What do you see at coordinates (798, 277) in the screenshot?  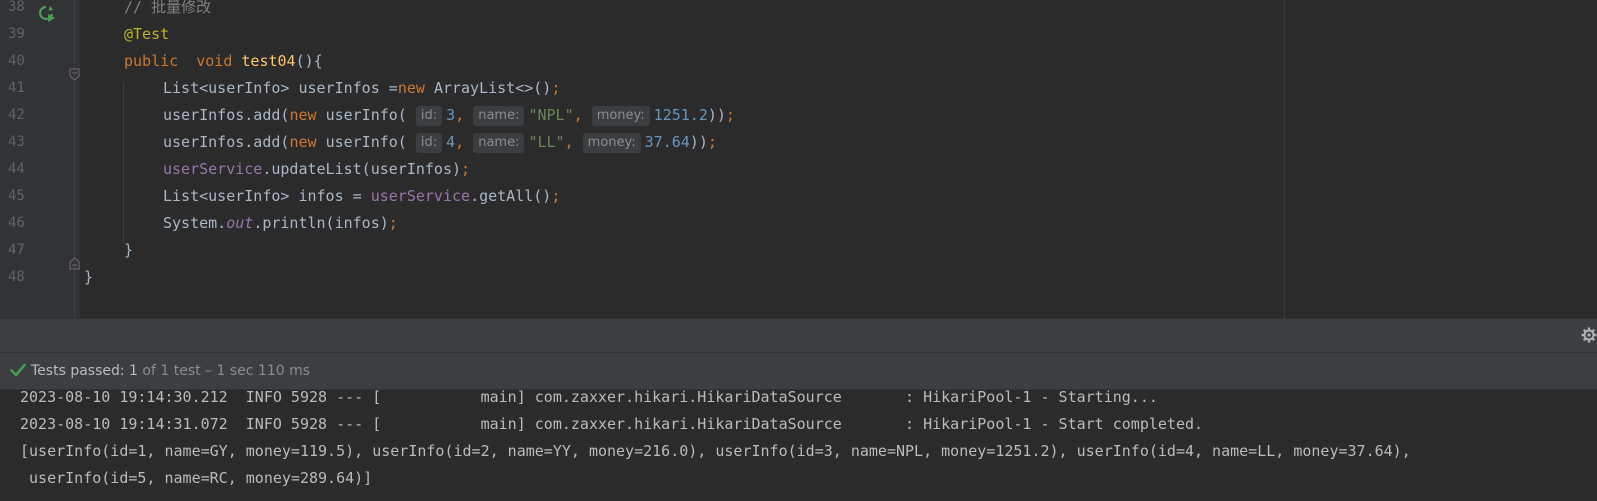 I see `code-line: 48}` at bounding box center [798, 277].